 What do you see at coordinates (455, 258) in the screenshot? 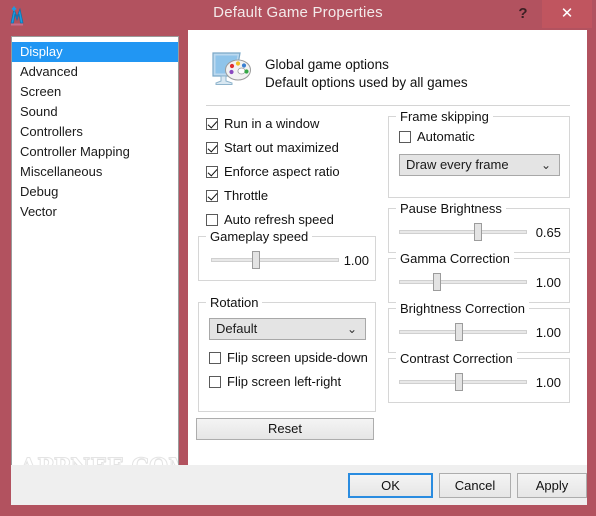
I see `group-title-gamma-correction: Gamma Correction` at bounding box center [455, 258].